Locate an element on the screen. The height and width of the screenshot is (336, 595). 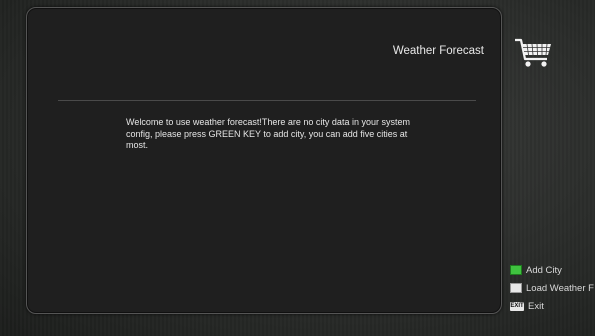
exit-key-icon: EXIT is located at coordinates (517, 306).